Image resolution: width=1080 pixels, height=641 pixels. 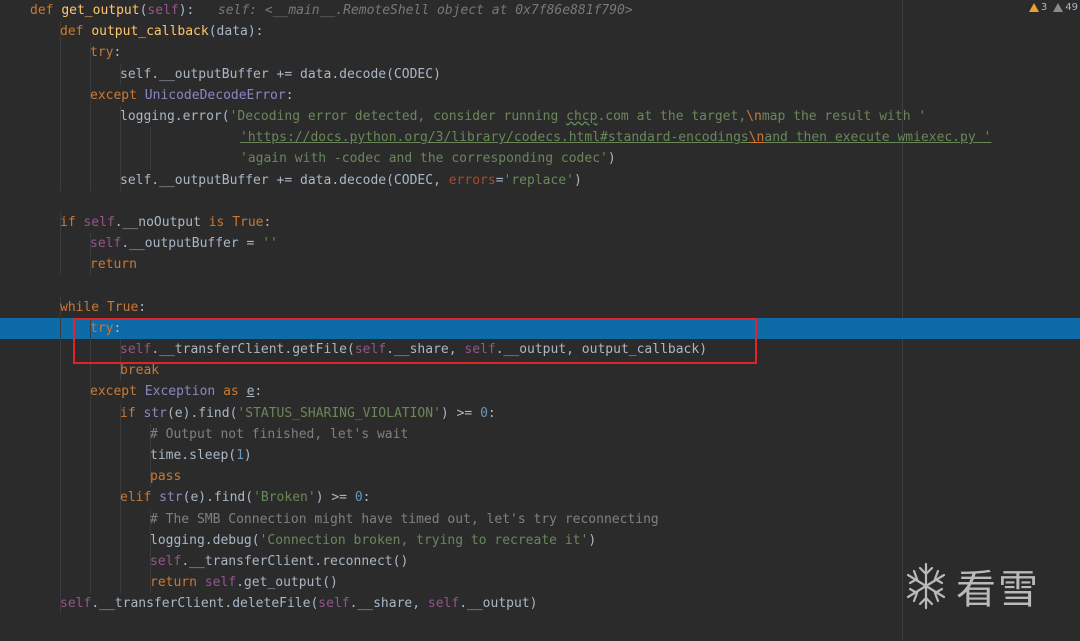 I want to click on execution-line: try:, so click(x=540, y=328).